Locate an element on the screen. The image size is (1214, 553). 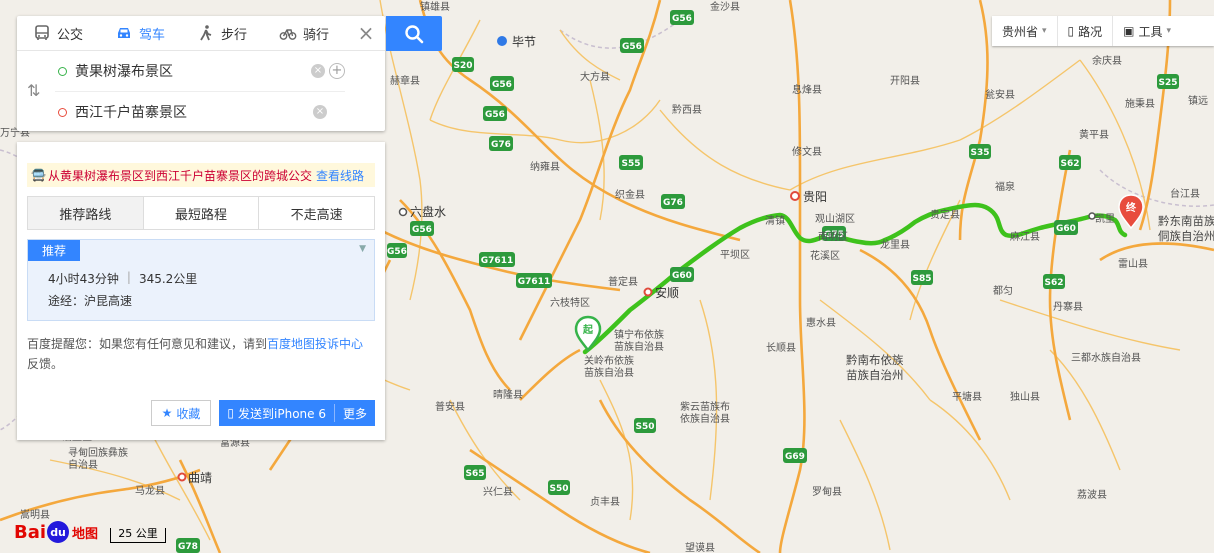
svg-text: S55 is located at coordinates (630, 164).